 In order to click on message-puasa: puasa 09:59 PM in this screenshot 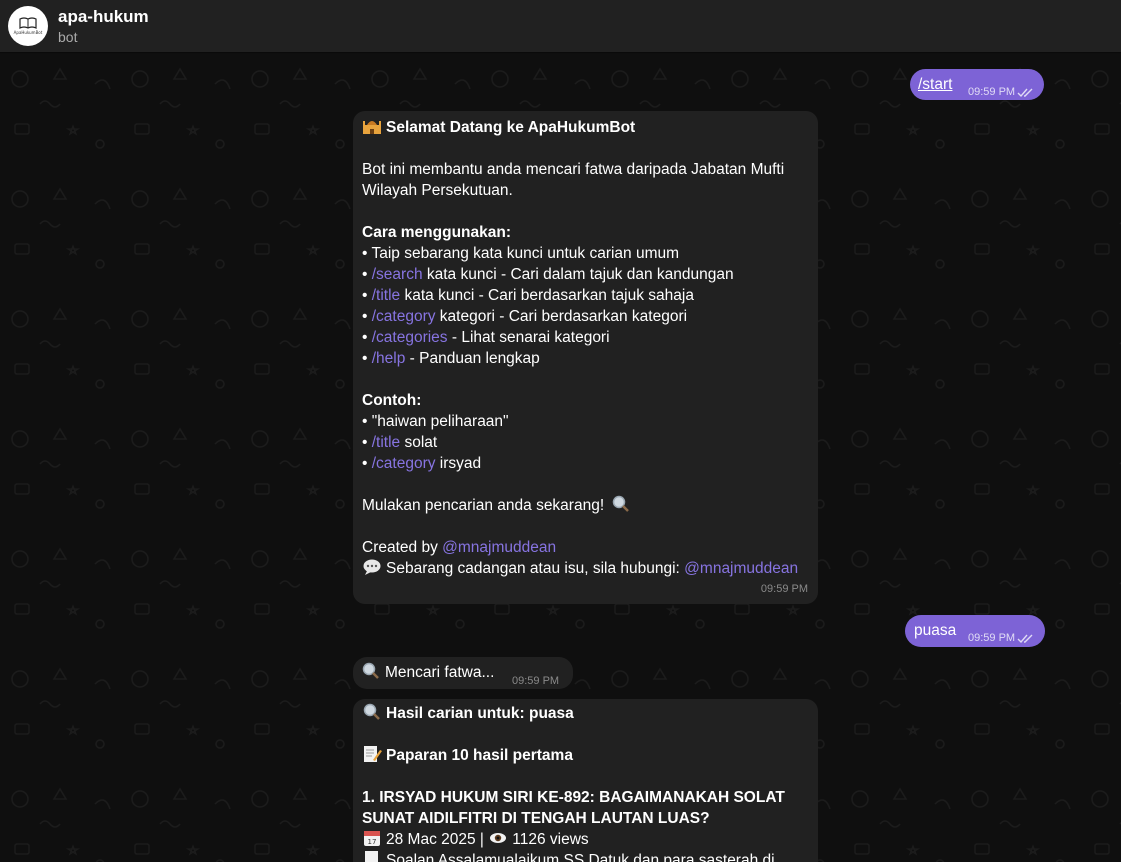, I will do `click(975, 631)`.